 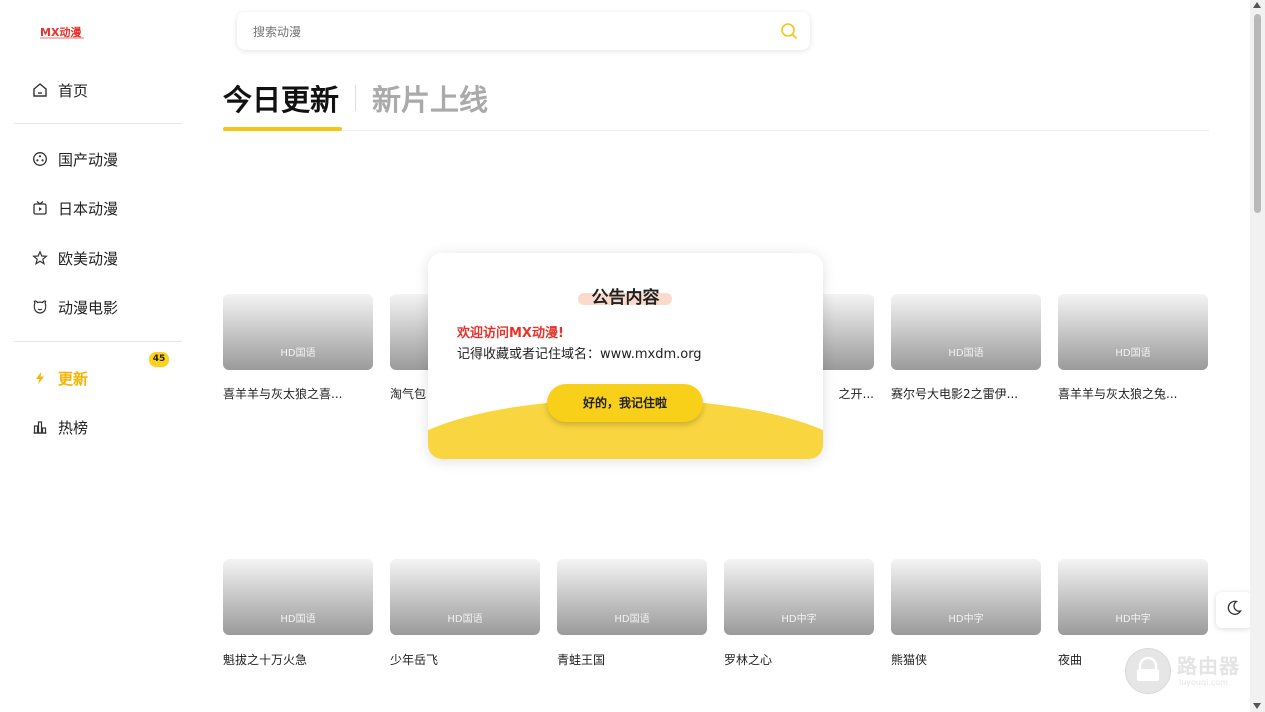 What do you see at coordinates (281, 98) in the screenshot?
I see `tab-today-updates: 今日更新` at bounding box center [281, 98].